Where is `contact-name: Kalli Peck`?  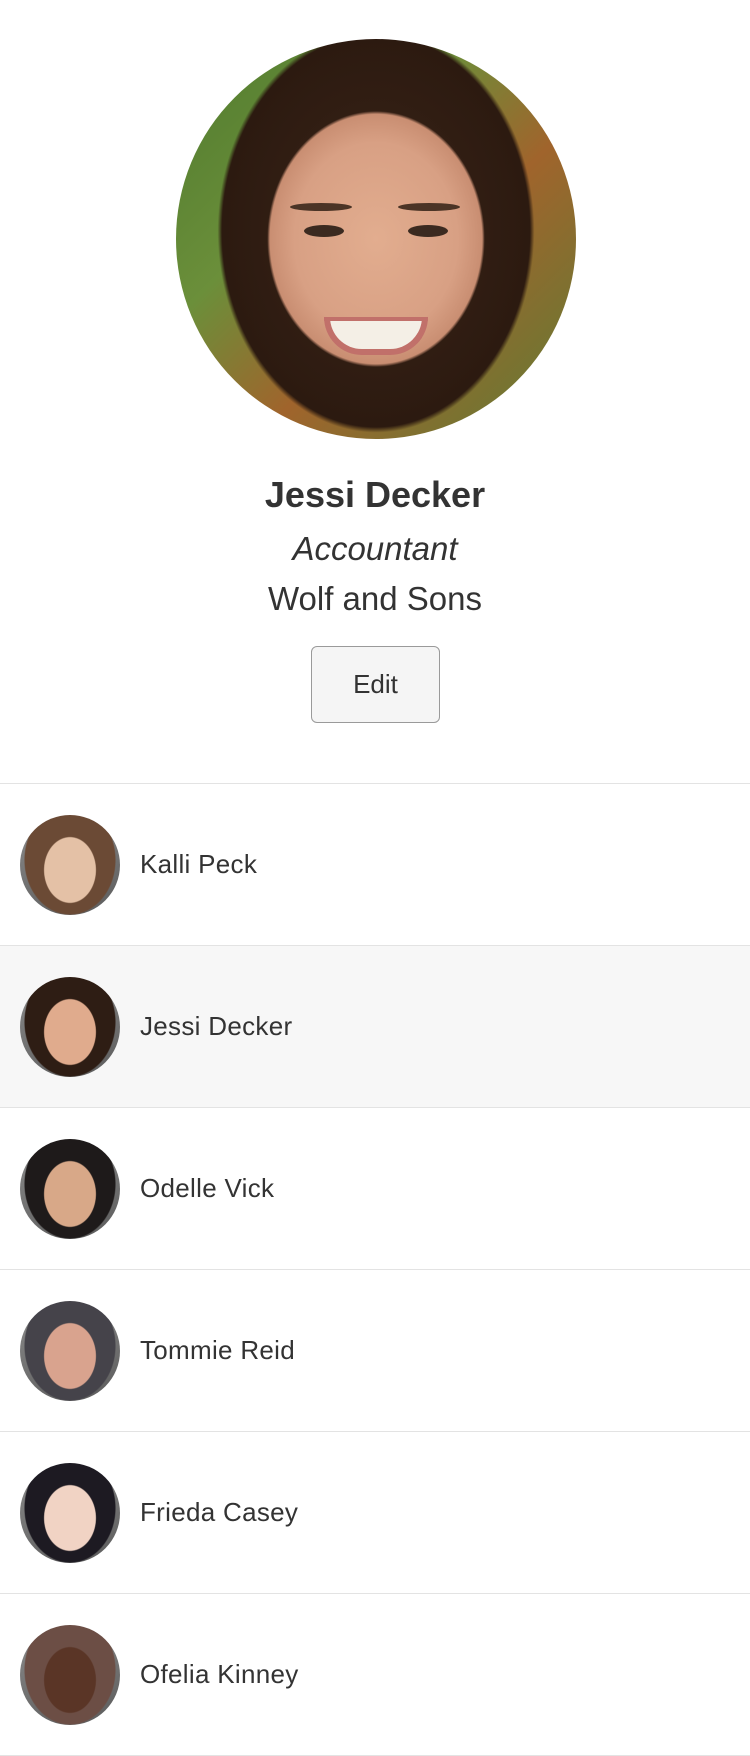
contact-name: Kalli Peck is located at coordinates (199, 864).